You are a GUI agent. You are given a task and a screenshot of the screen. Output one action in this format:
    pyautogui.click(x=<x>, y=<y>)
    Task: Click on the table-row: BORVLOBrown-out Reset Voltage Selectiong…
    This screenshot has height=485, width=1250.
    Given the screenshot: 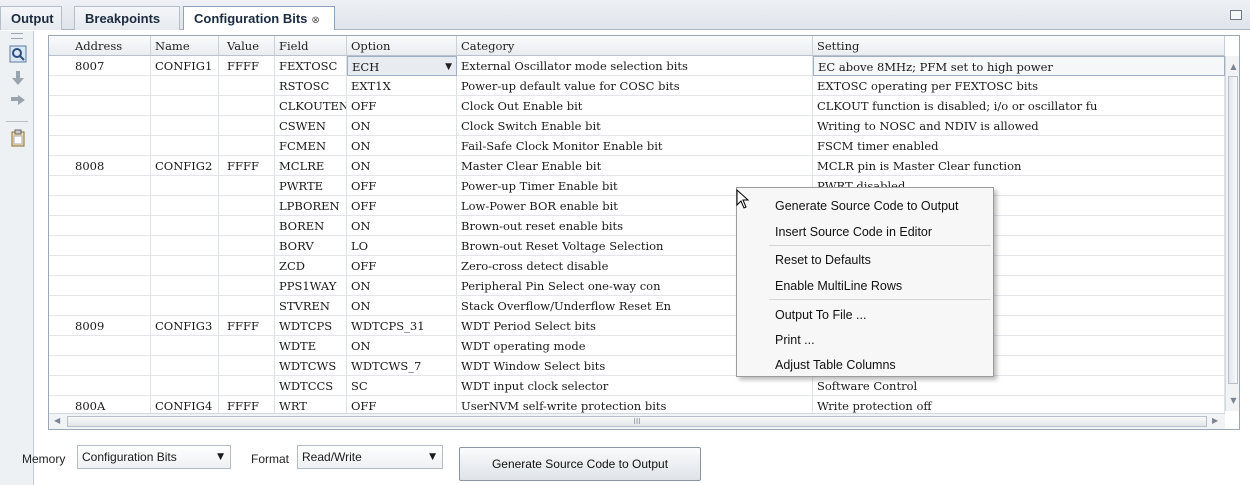 What is the action you would take?
    pyautogui.click(x=637, y=246)
    